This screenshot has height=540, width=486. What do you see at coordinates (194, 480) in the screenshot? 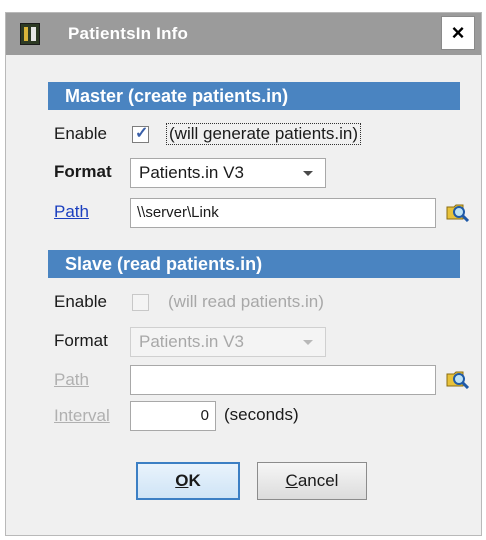
I see `ok-label-rest: K` at bounding box center [194, 480].